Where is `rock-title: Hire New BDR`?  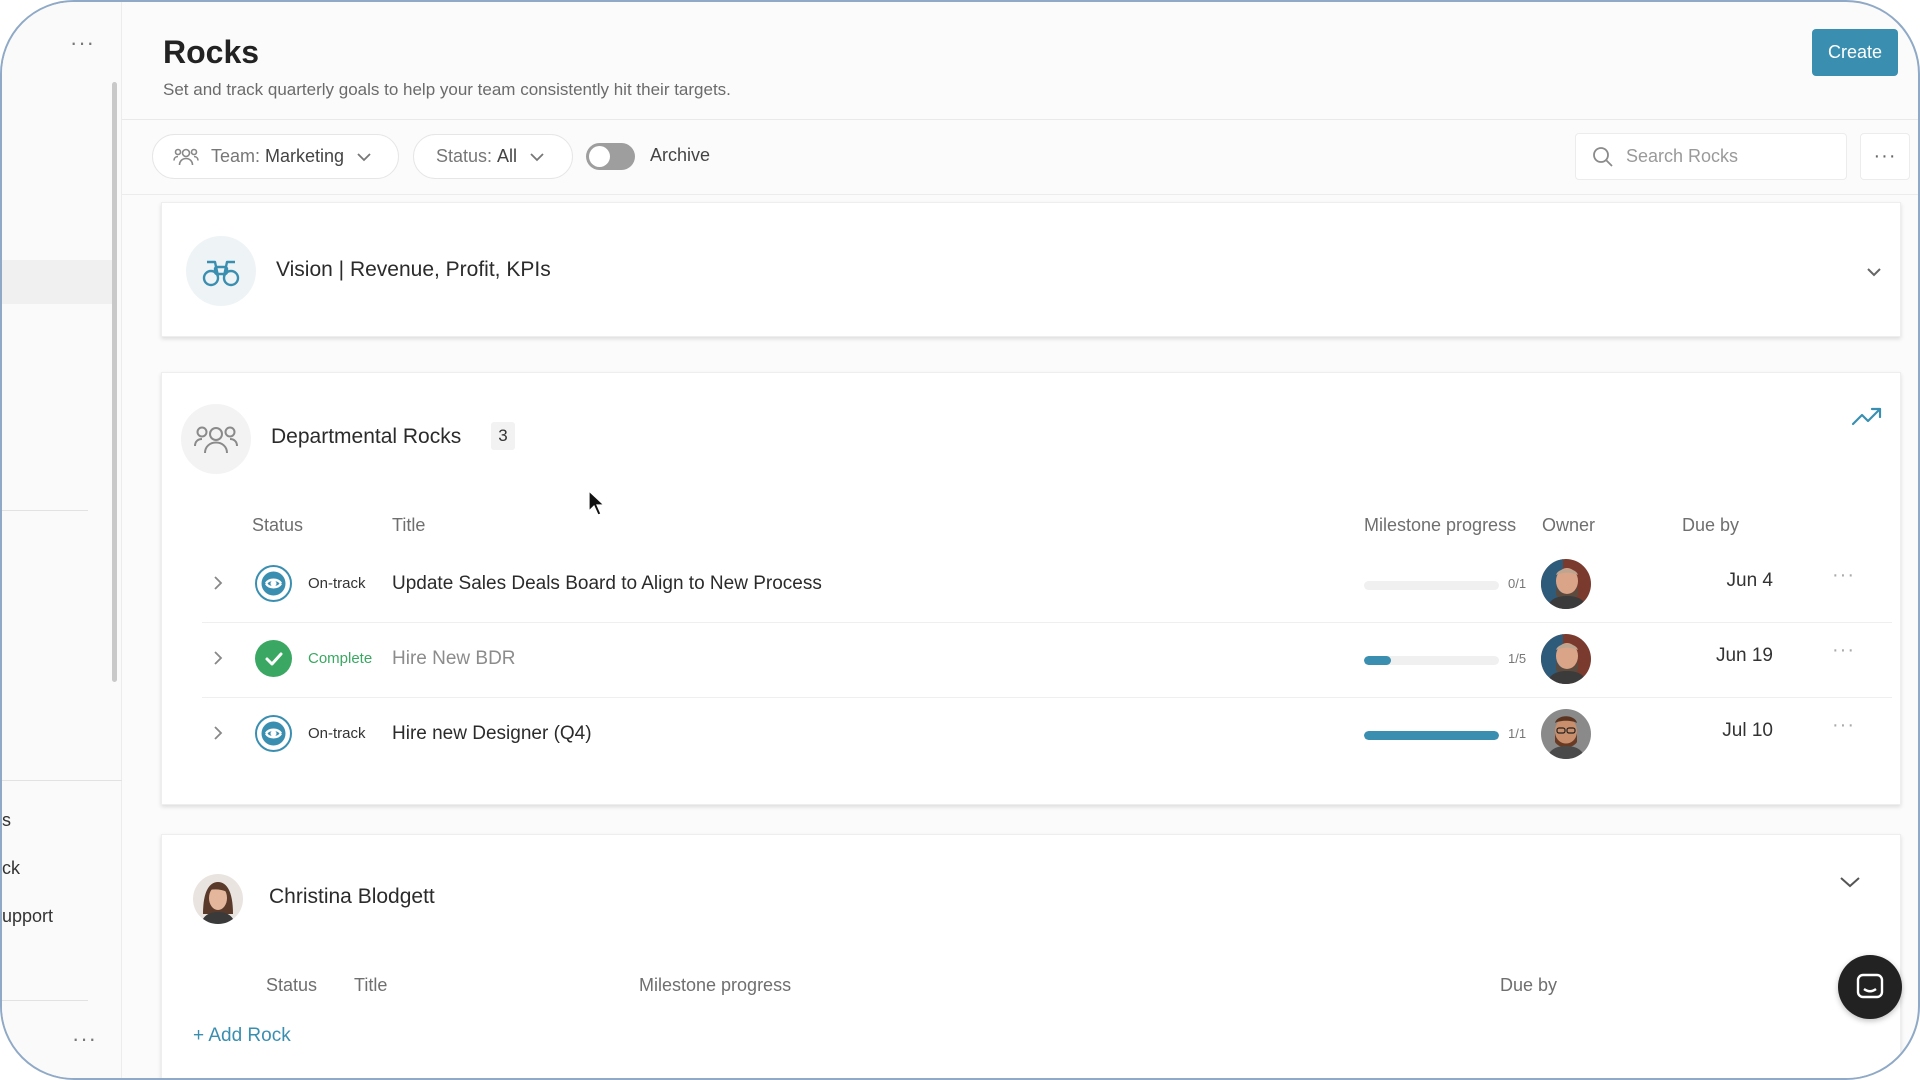
rock-title: Hire New BDR is located at coordinates (454, 659).